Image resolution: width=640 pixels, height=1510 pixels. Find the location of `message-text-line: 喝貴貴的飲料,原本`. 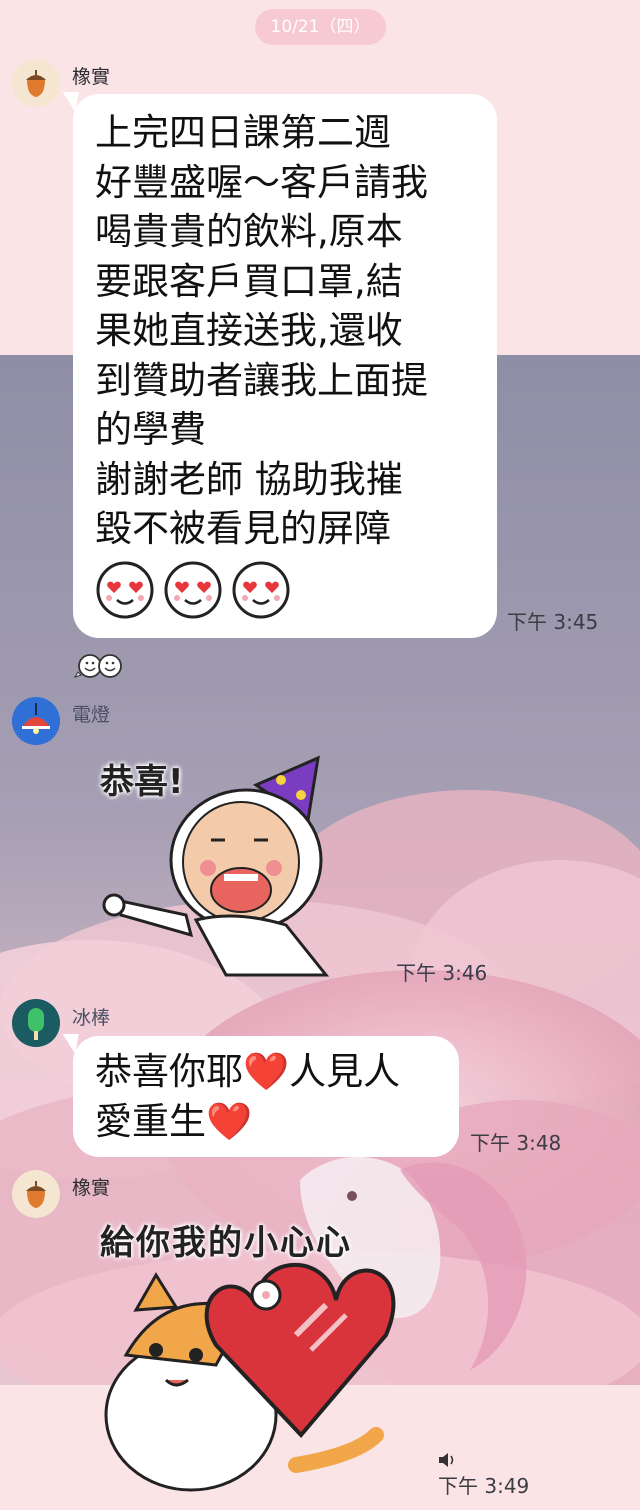

message-text-line: 喝貴貴的飲料,原本 is located at coordinates (249, 231).